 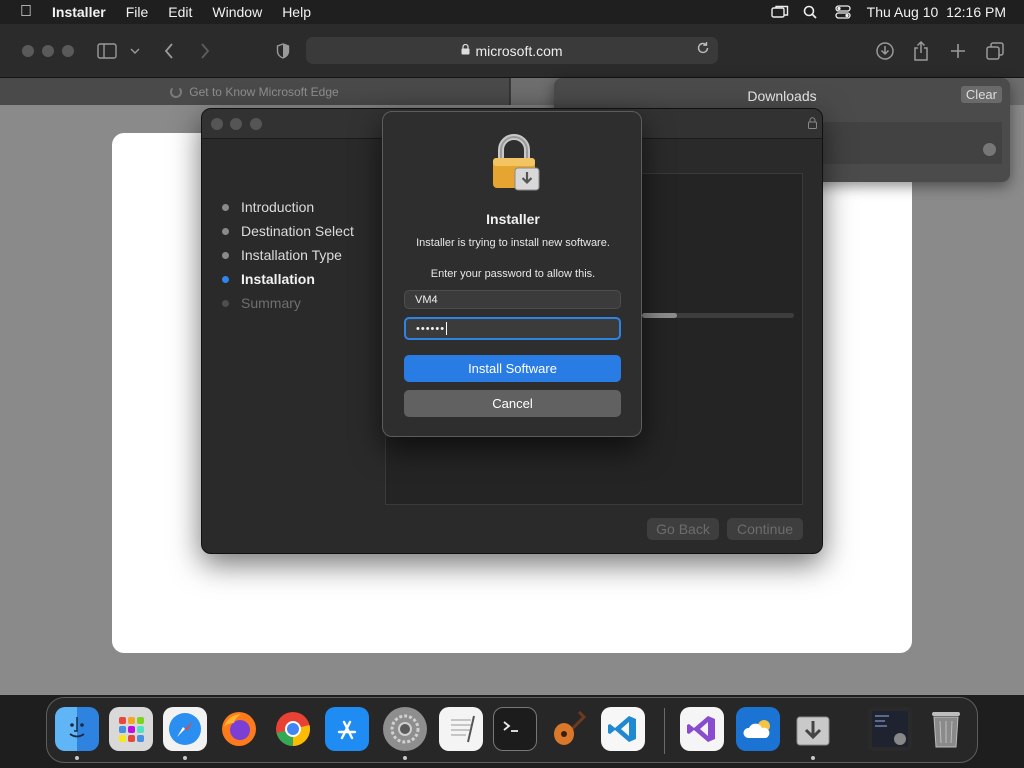 I want to click on installer-zoom-button, so click(x=256, y=124).